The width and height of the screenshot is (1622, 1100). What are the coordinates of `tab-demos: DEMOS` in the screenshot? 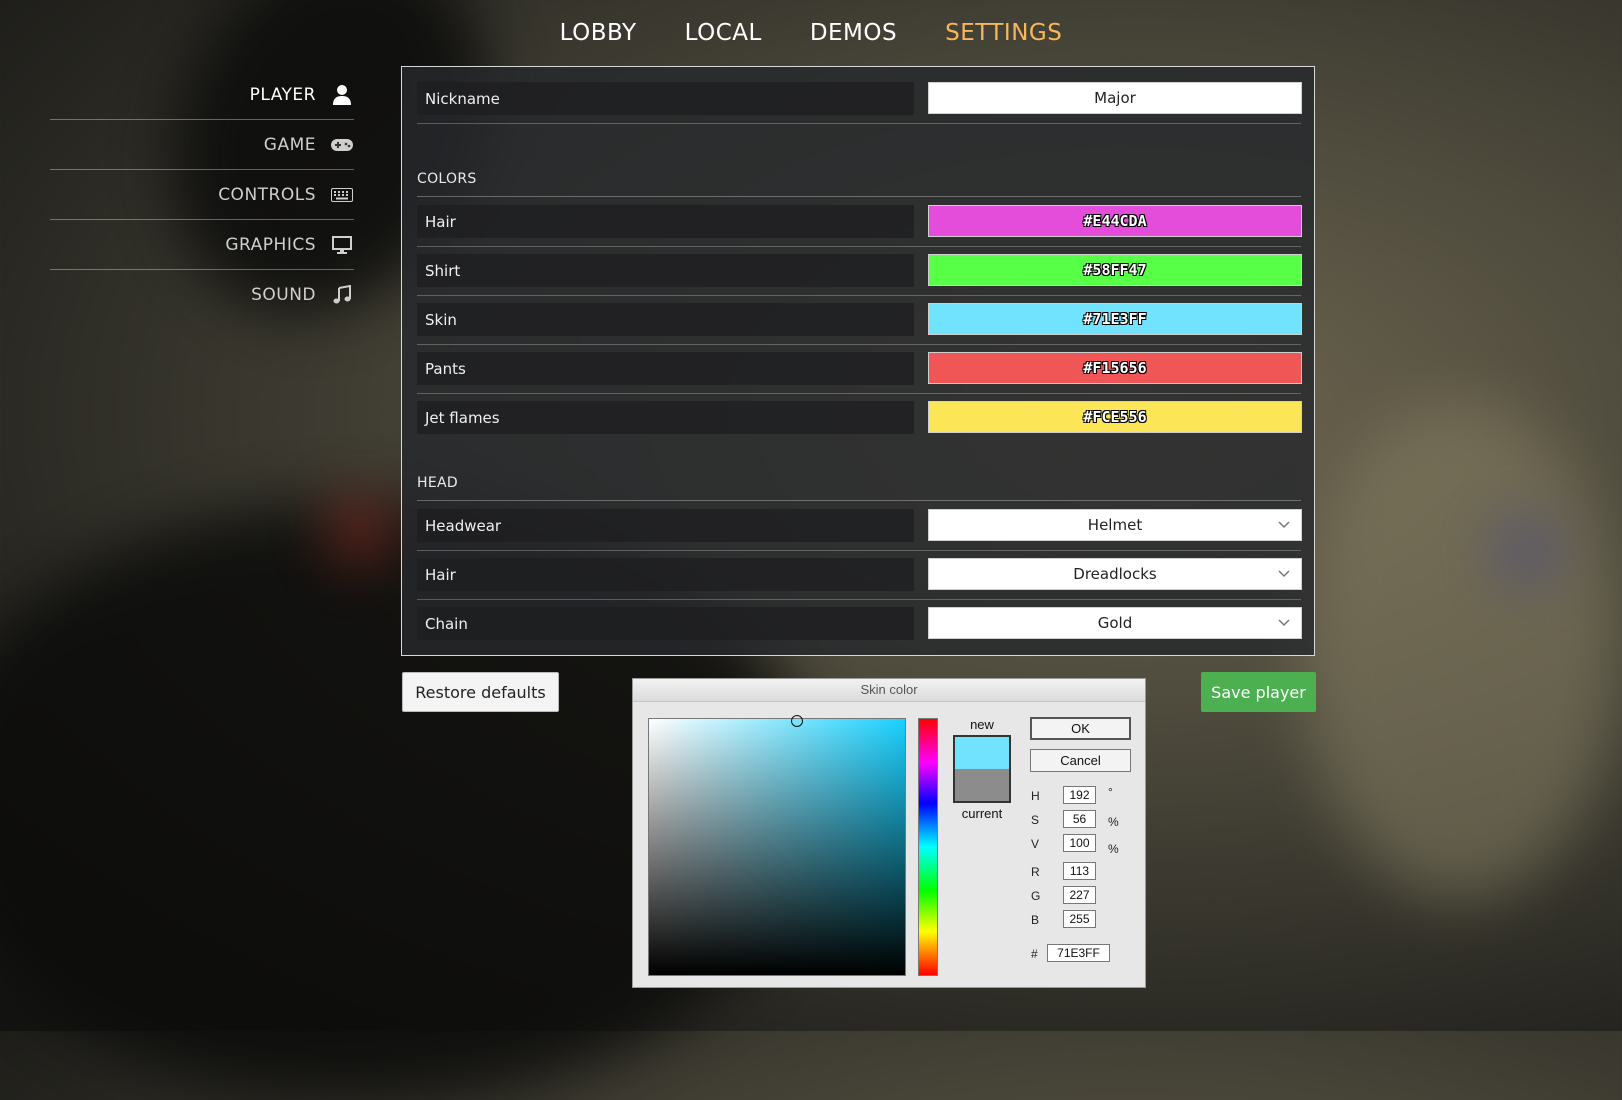 It's located at (853, 33).